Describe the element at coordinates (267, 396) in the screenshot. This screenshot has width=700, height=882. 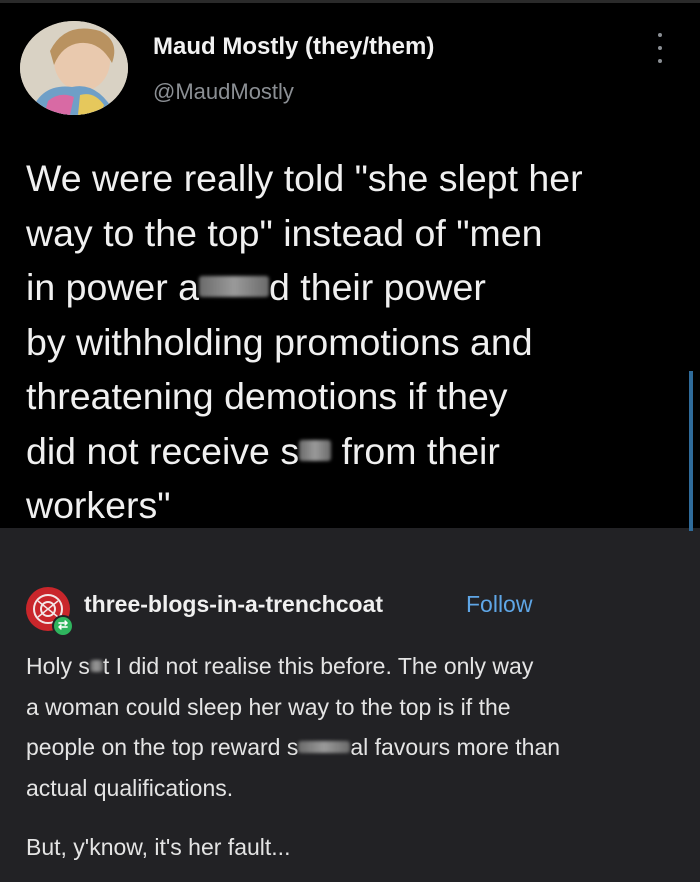
I see `tweet-line: threatening demotions if they` at that location.